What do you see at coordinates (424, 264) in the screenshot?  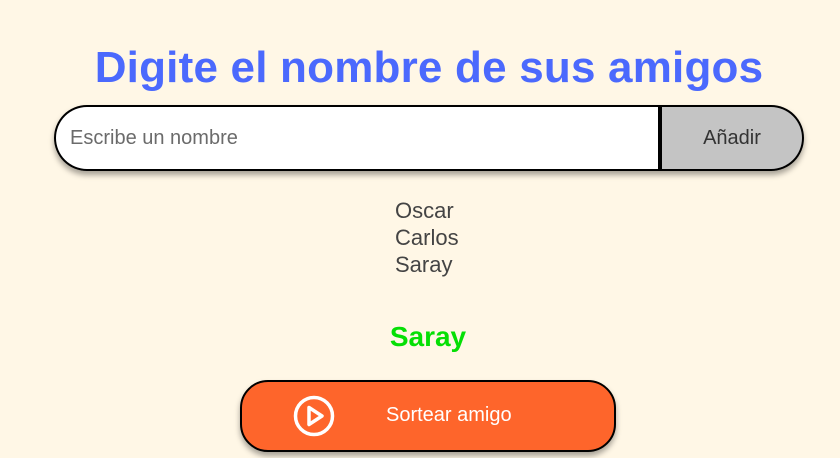 I see `list-item: Saray` at bounding box center [424, 264].